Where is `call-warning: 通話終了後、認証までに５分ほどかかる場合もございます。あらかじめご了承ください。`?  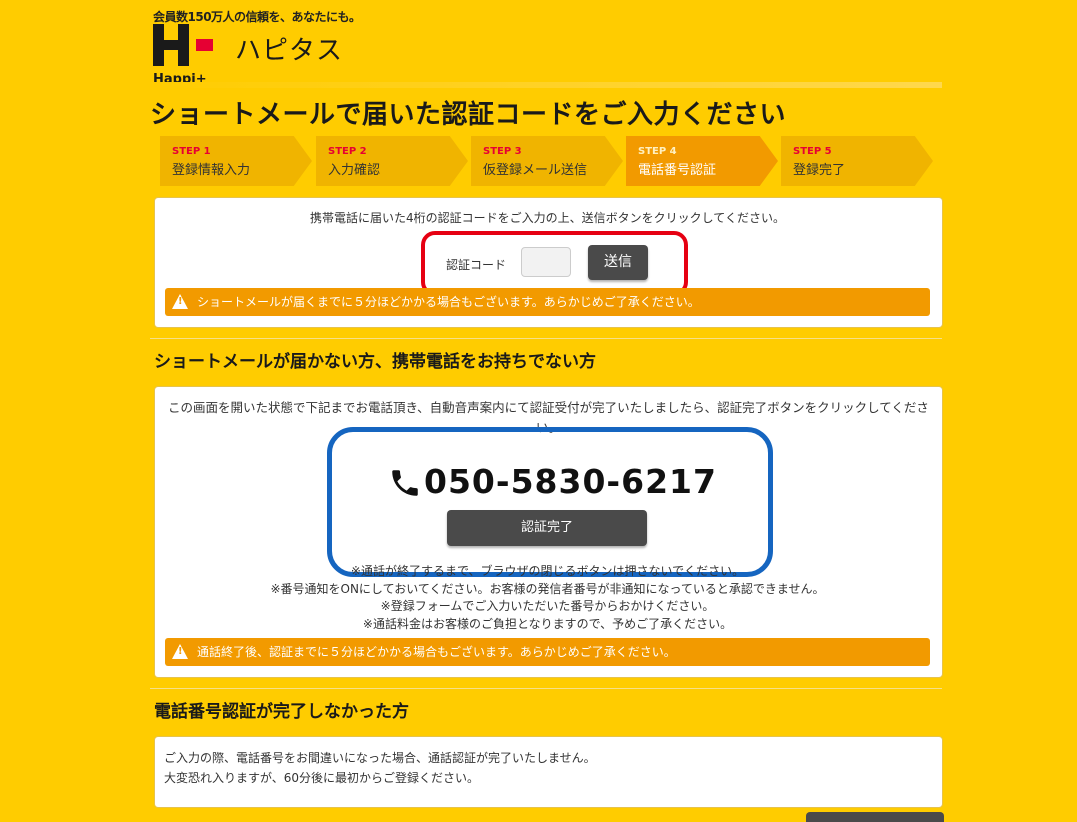 call-warning: 通話終了後、認証までに５分ほどかかる場合もございます。あらかじめご了承ください。 is located at coordinates (547, 652).